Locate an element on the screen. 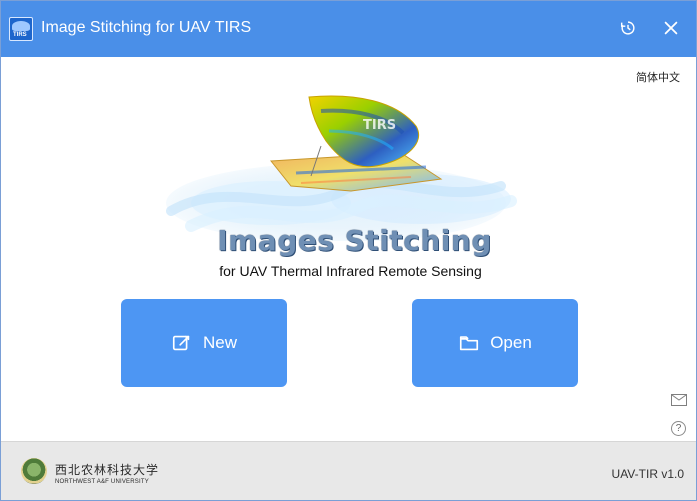 Image resolution: width=697 pixels, height=501 pixels. close-icon is located at coordinates (671, 28).